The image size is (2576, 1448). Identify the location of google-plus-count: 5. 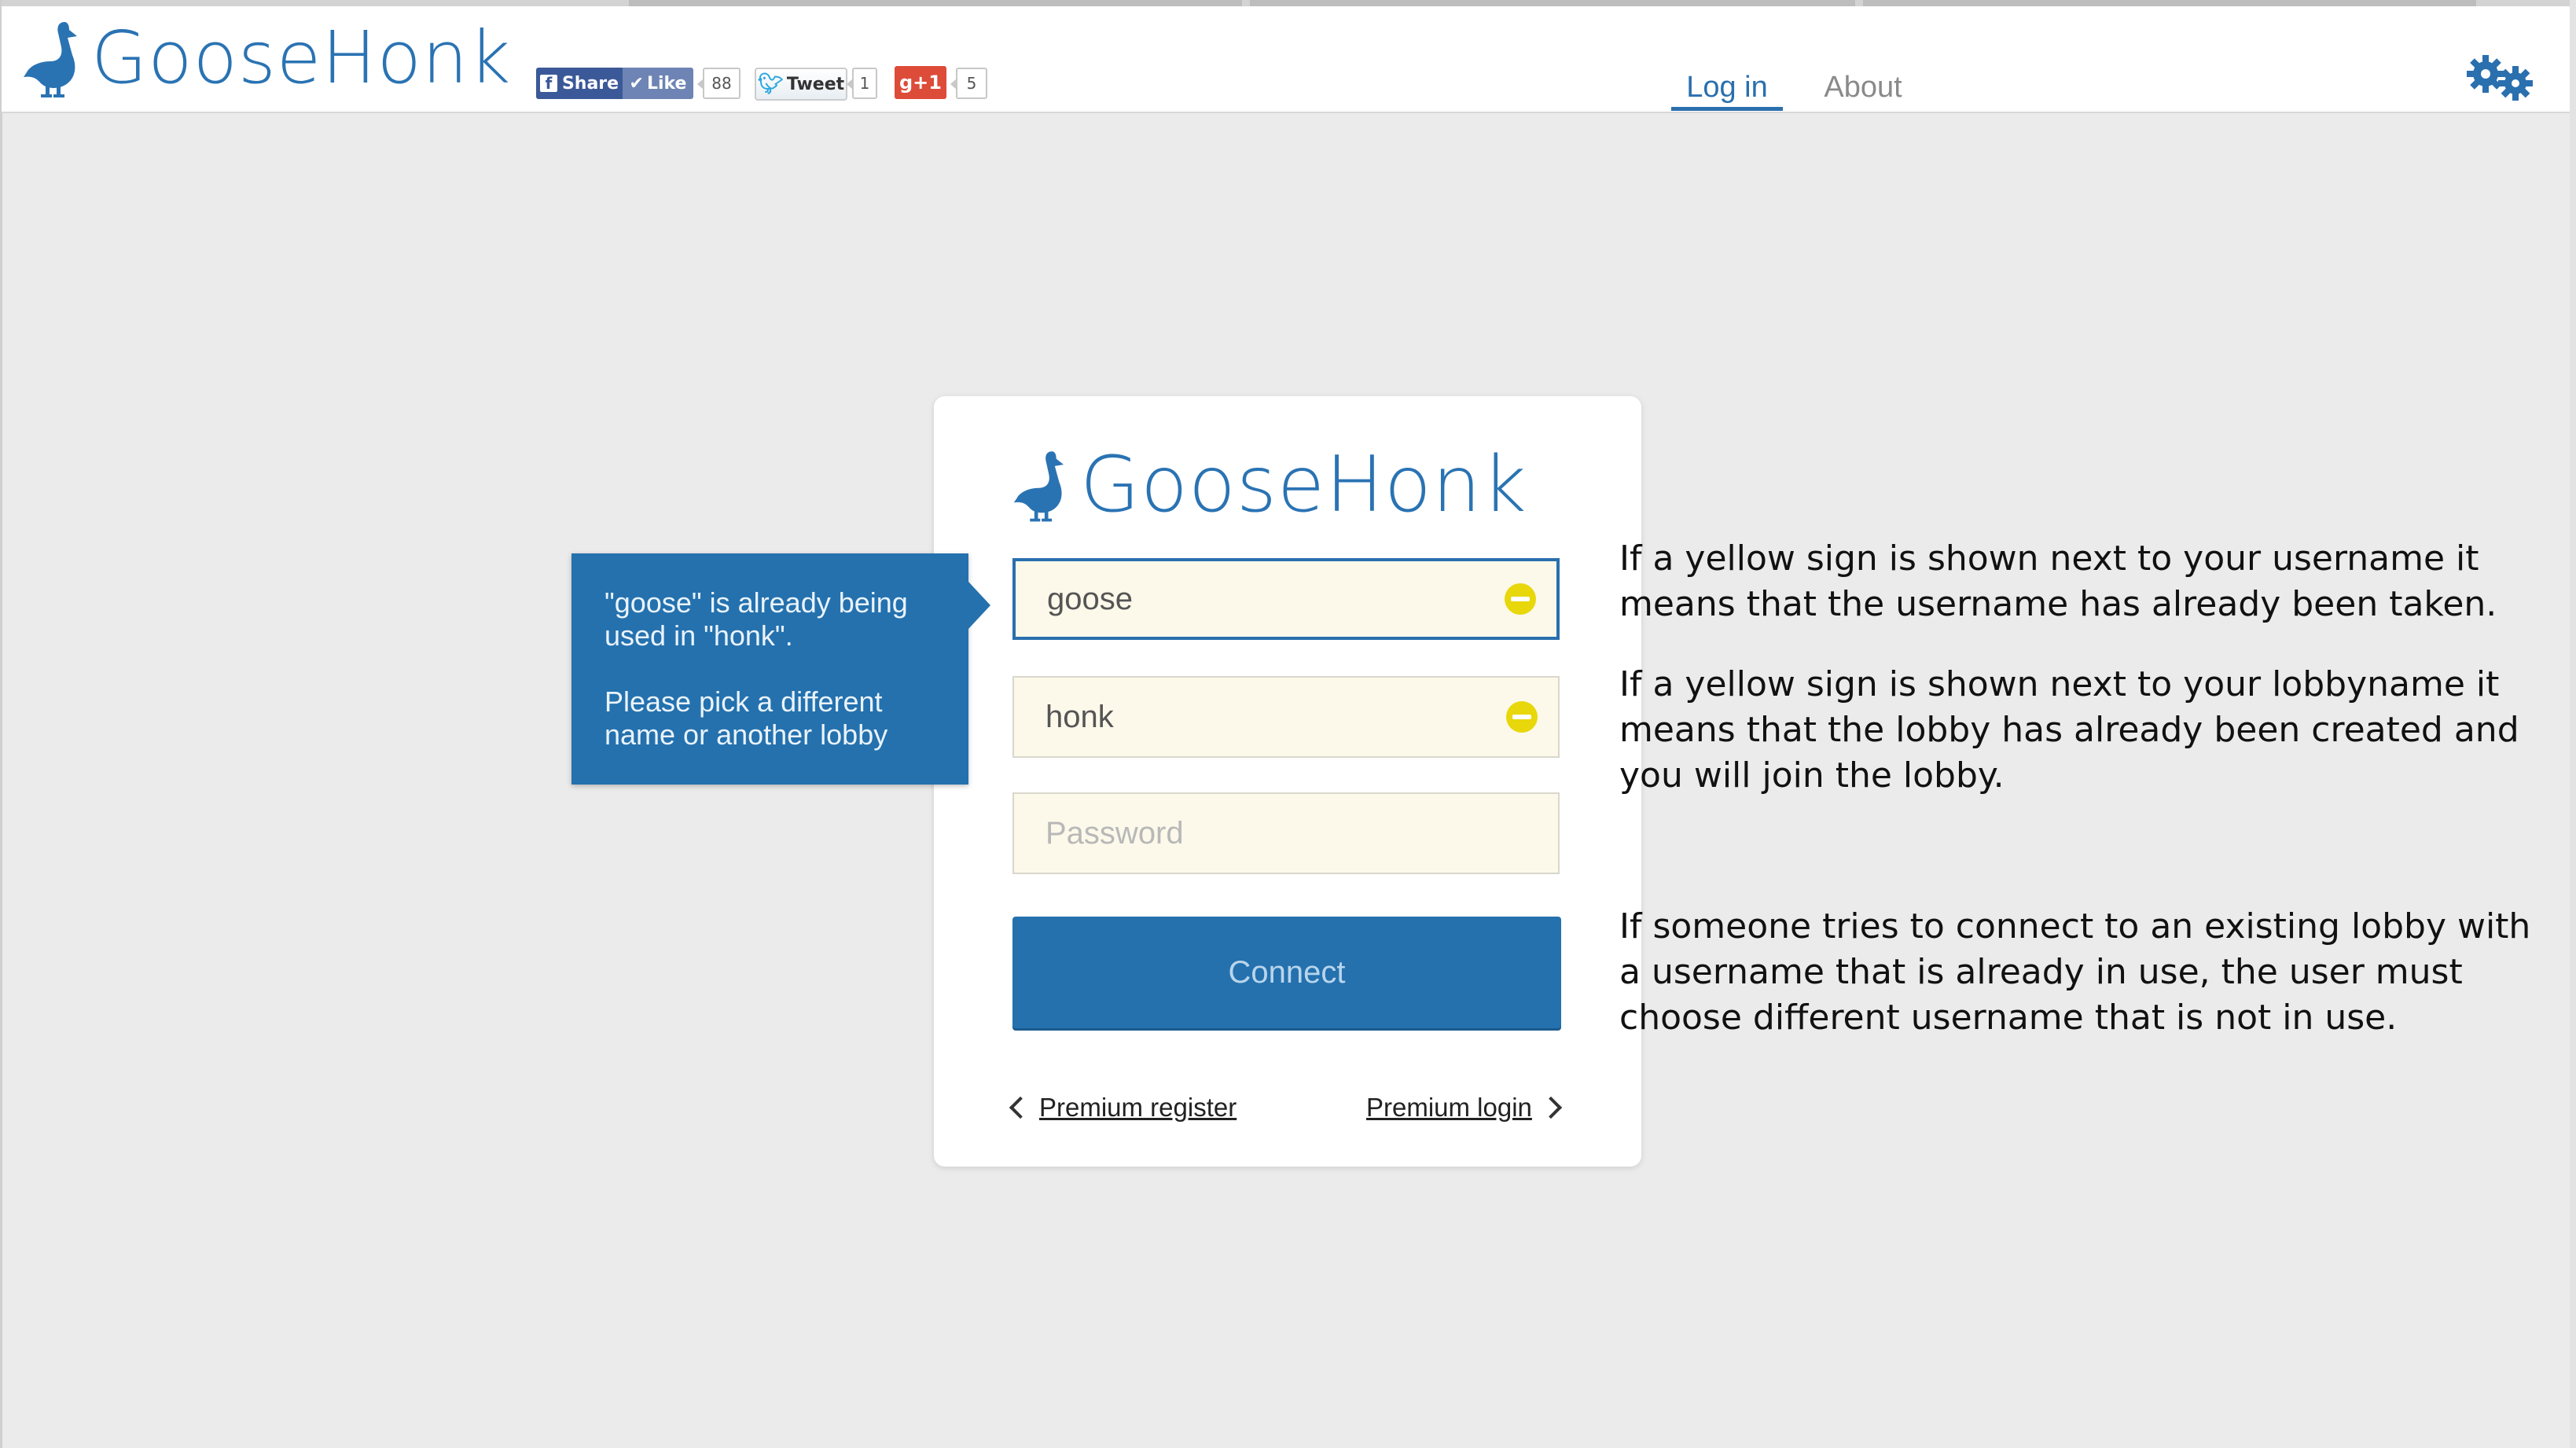
(968, 83).